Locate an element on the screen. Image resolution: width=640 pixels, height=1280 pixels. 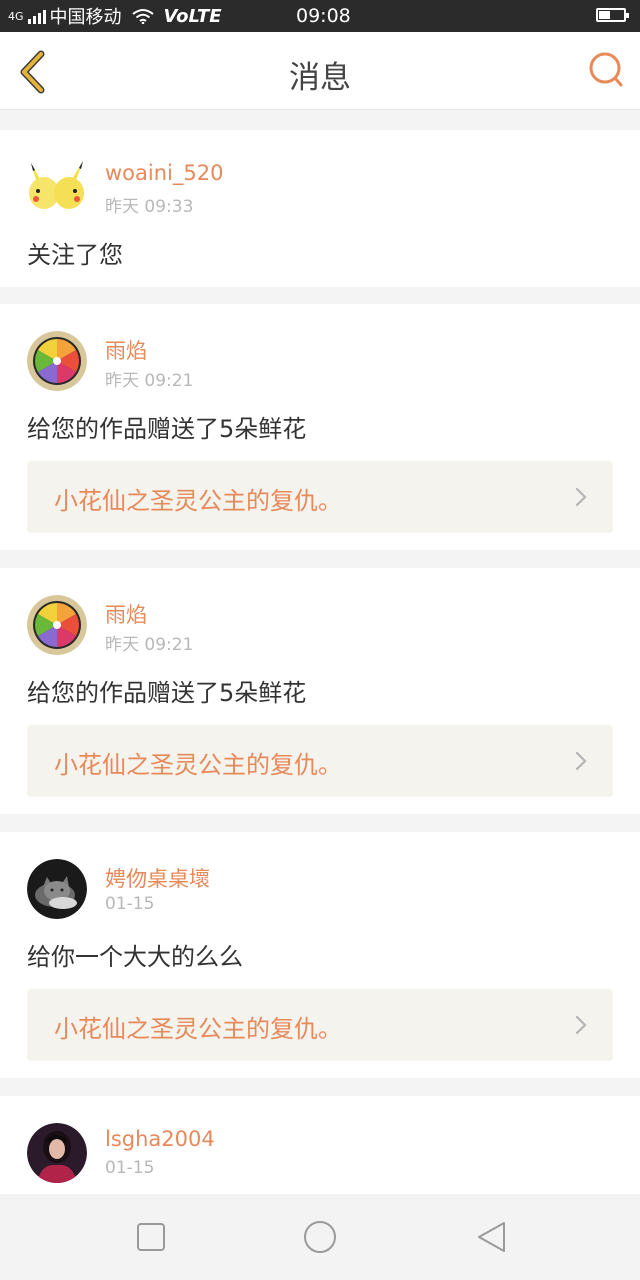
search-button is located at coordinates (606, 70).